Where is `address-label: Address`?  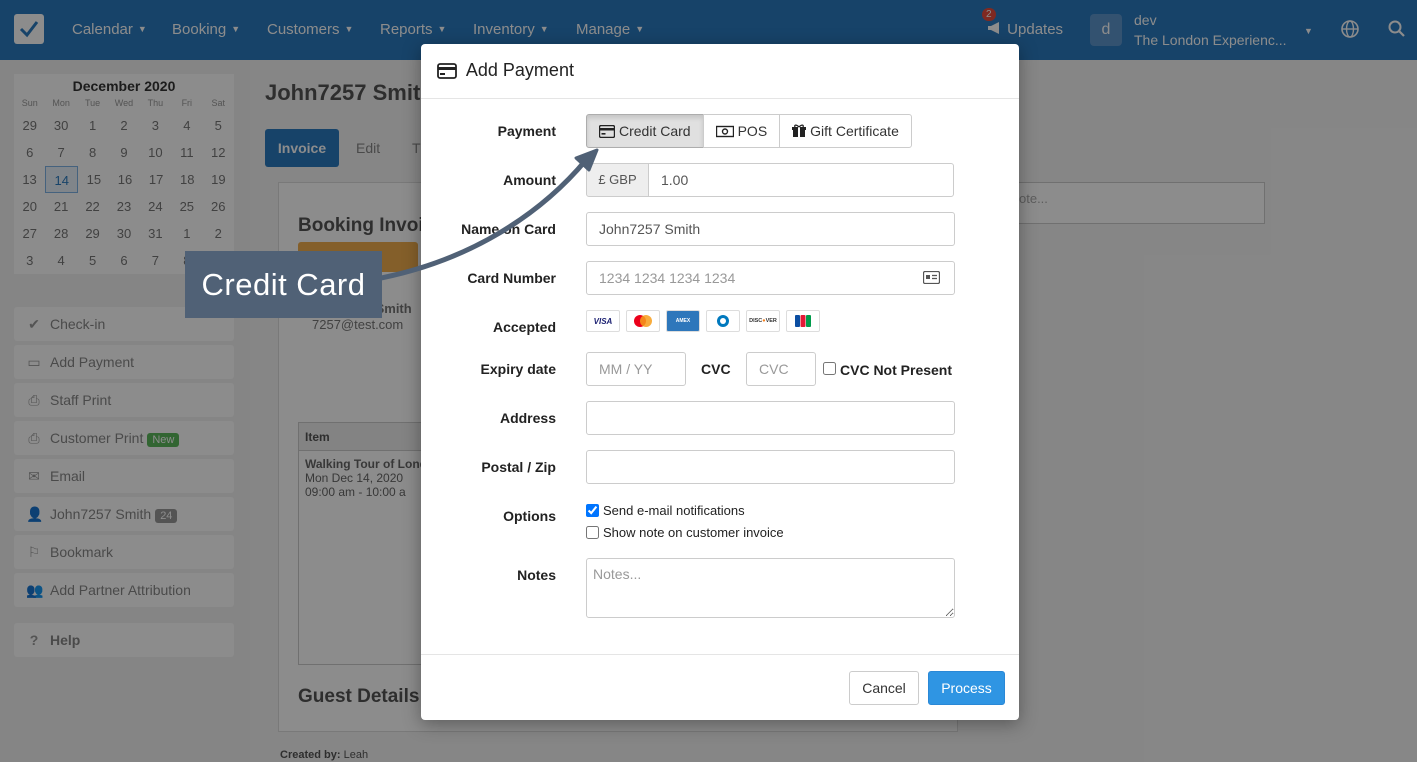
address-label: Address is located at coordinates (527, 418).